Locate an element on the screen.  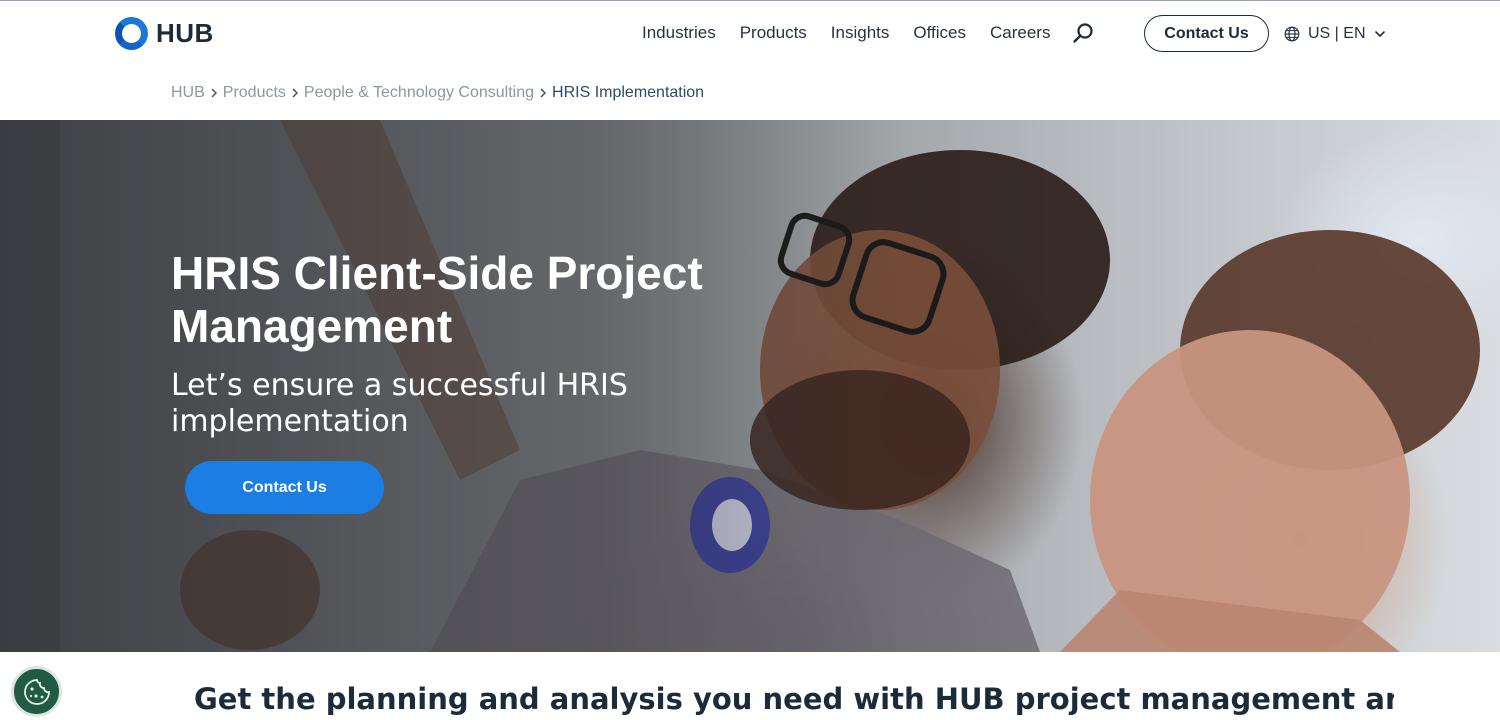
search-button is located at coordinates (1083, 33).